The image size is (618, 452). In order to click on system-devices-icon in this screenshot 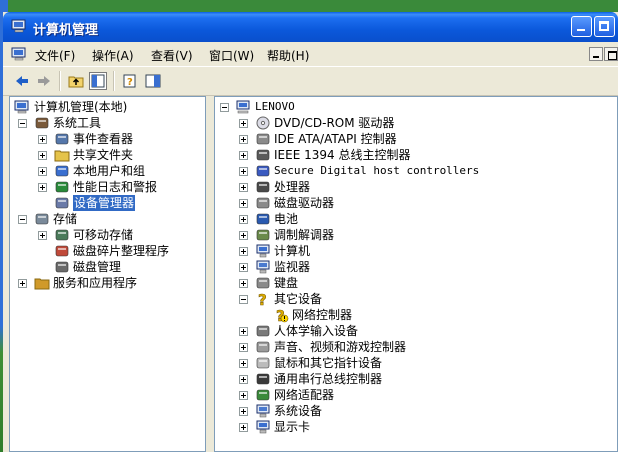, I will do `click(263, 411)`.